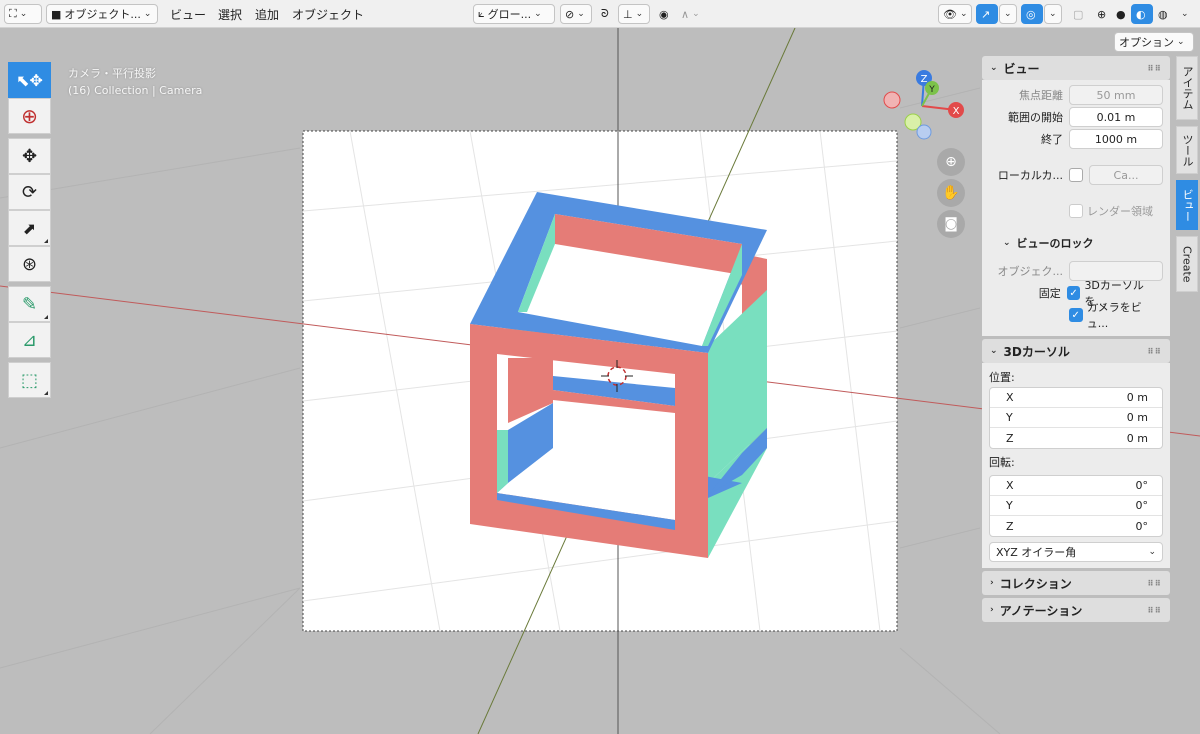 The height and width of the screenshot is (734, 1200). Describe the element at coordinates (1187, 150) in the screenshot. I see `tab-tool: ツール` at that location.